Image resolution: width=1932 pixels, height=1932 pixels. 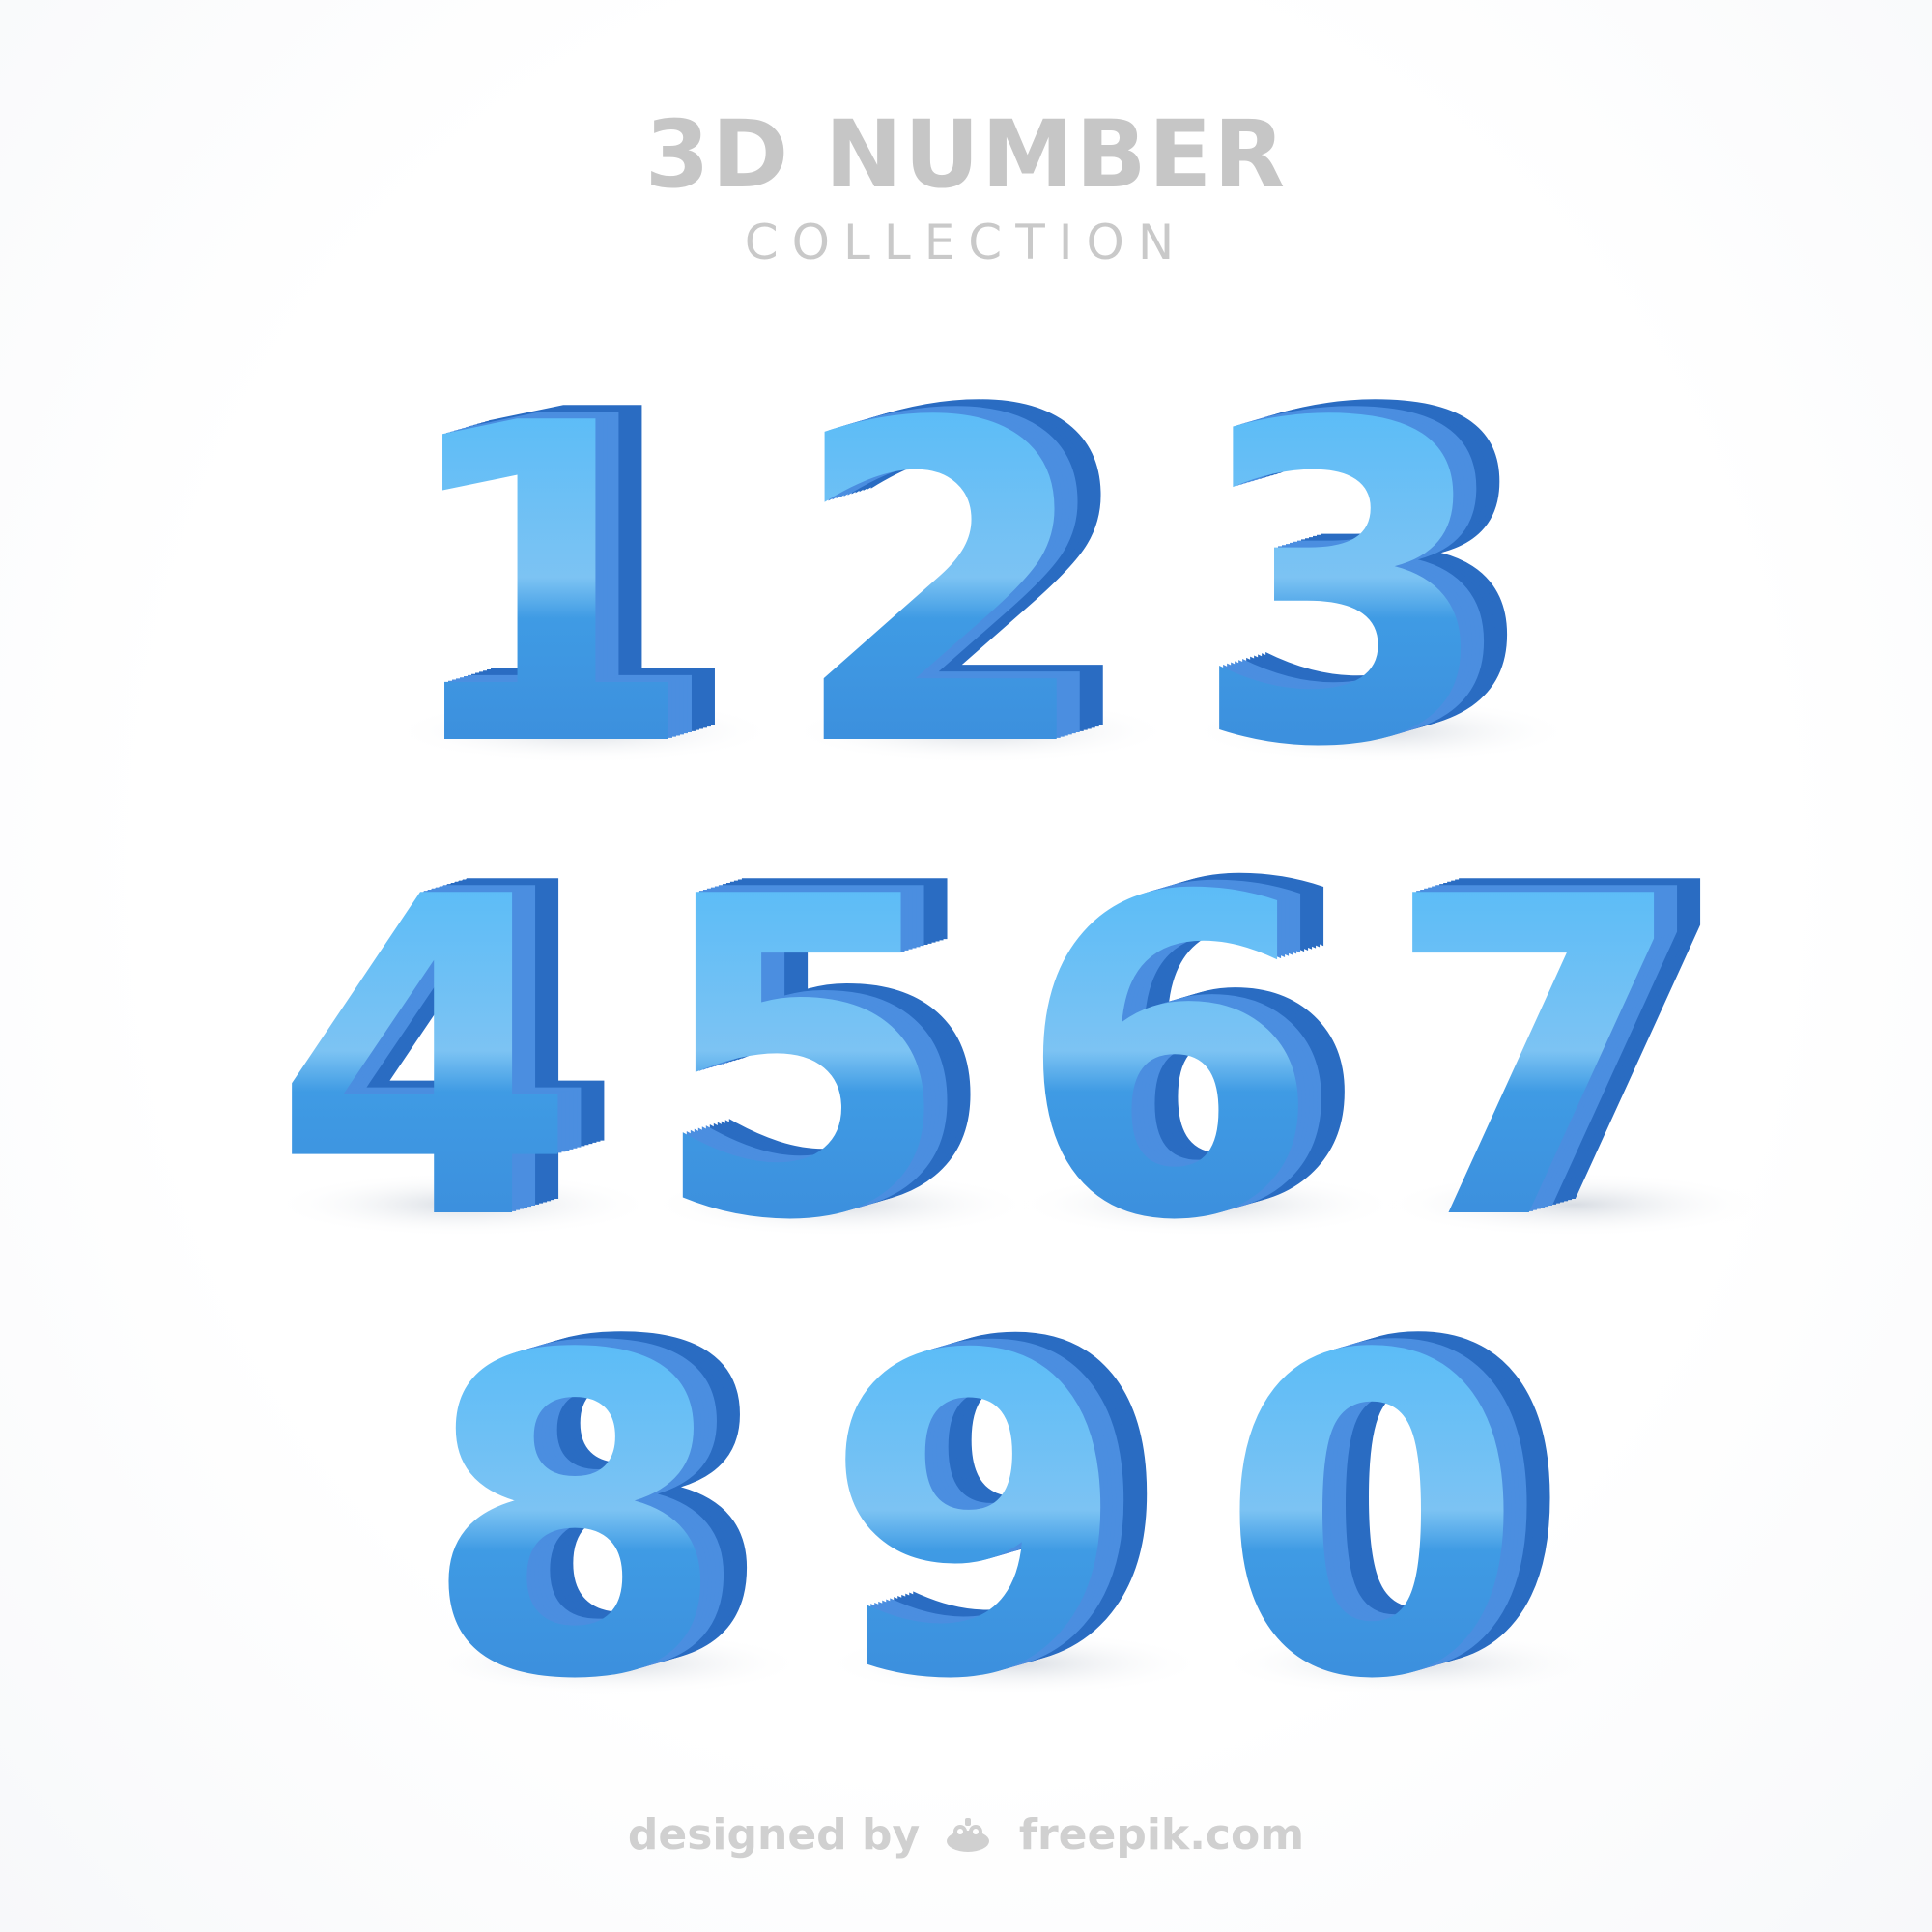 I want to click on credit-line: designed by freepik.com, so click(x=966, y=1835).